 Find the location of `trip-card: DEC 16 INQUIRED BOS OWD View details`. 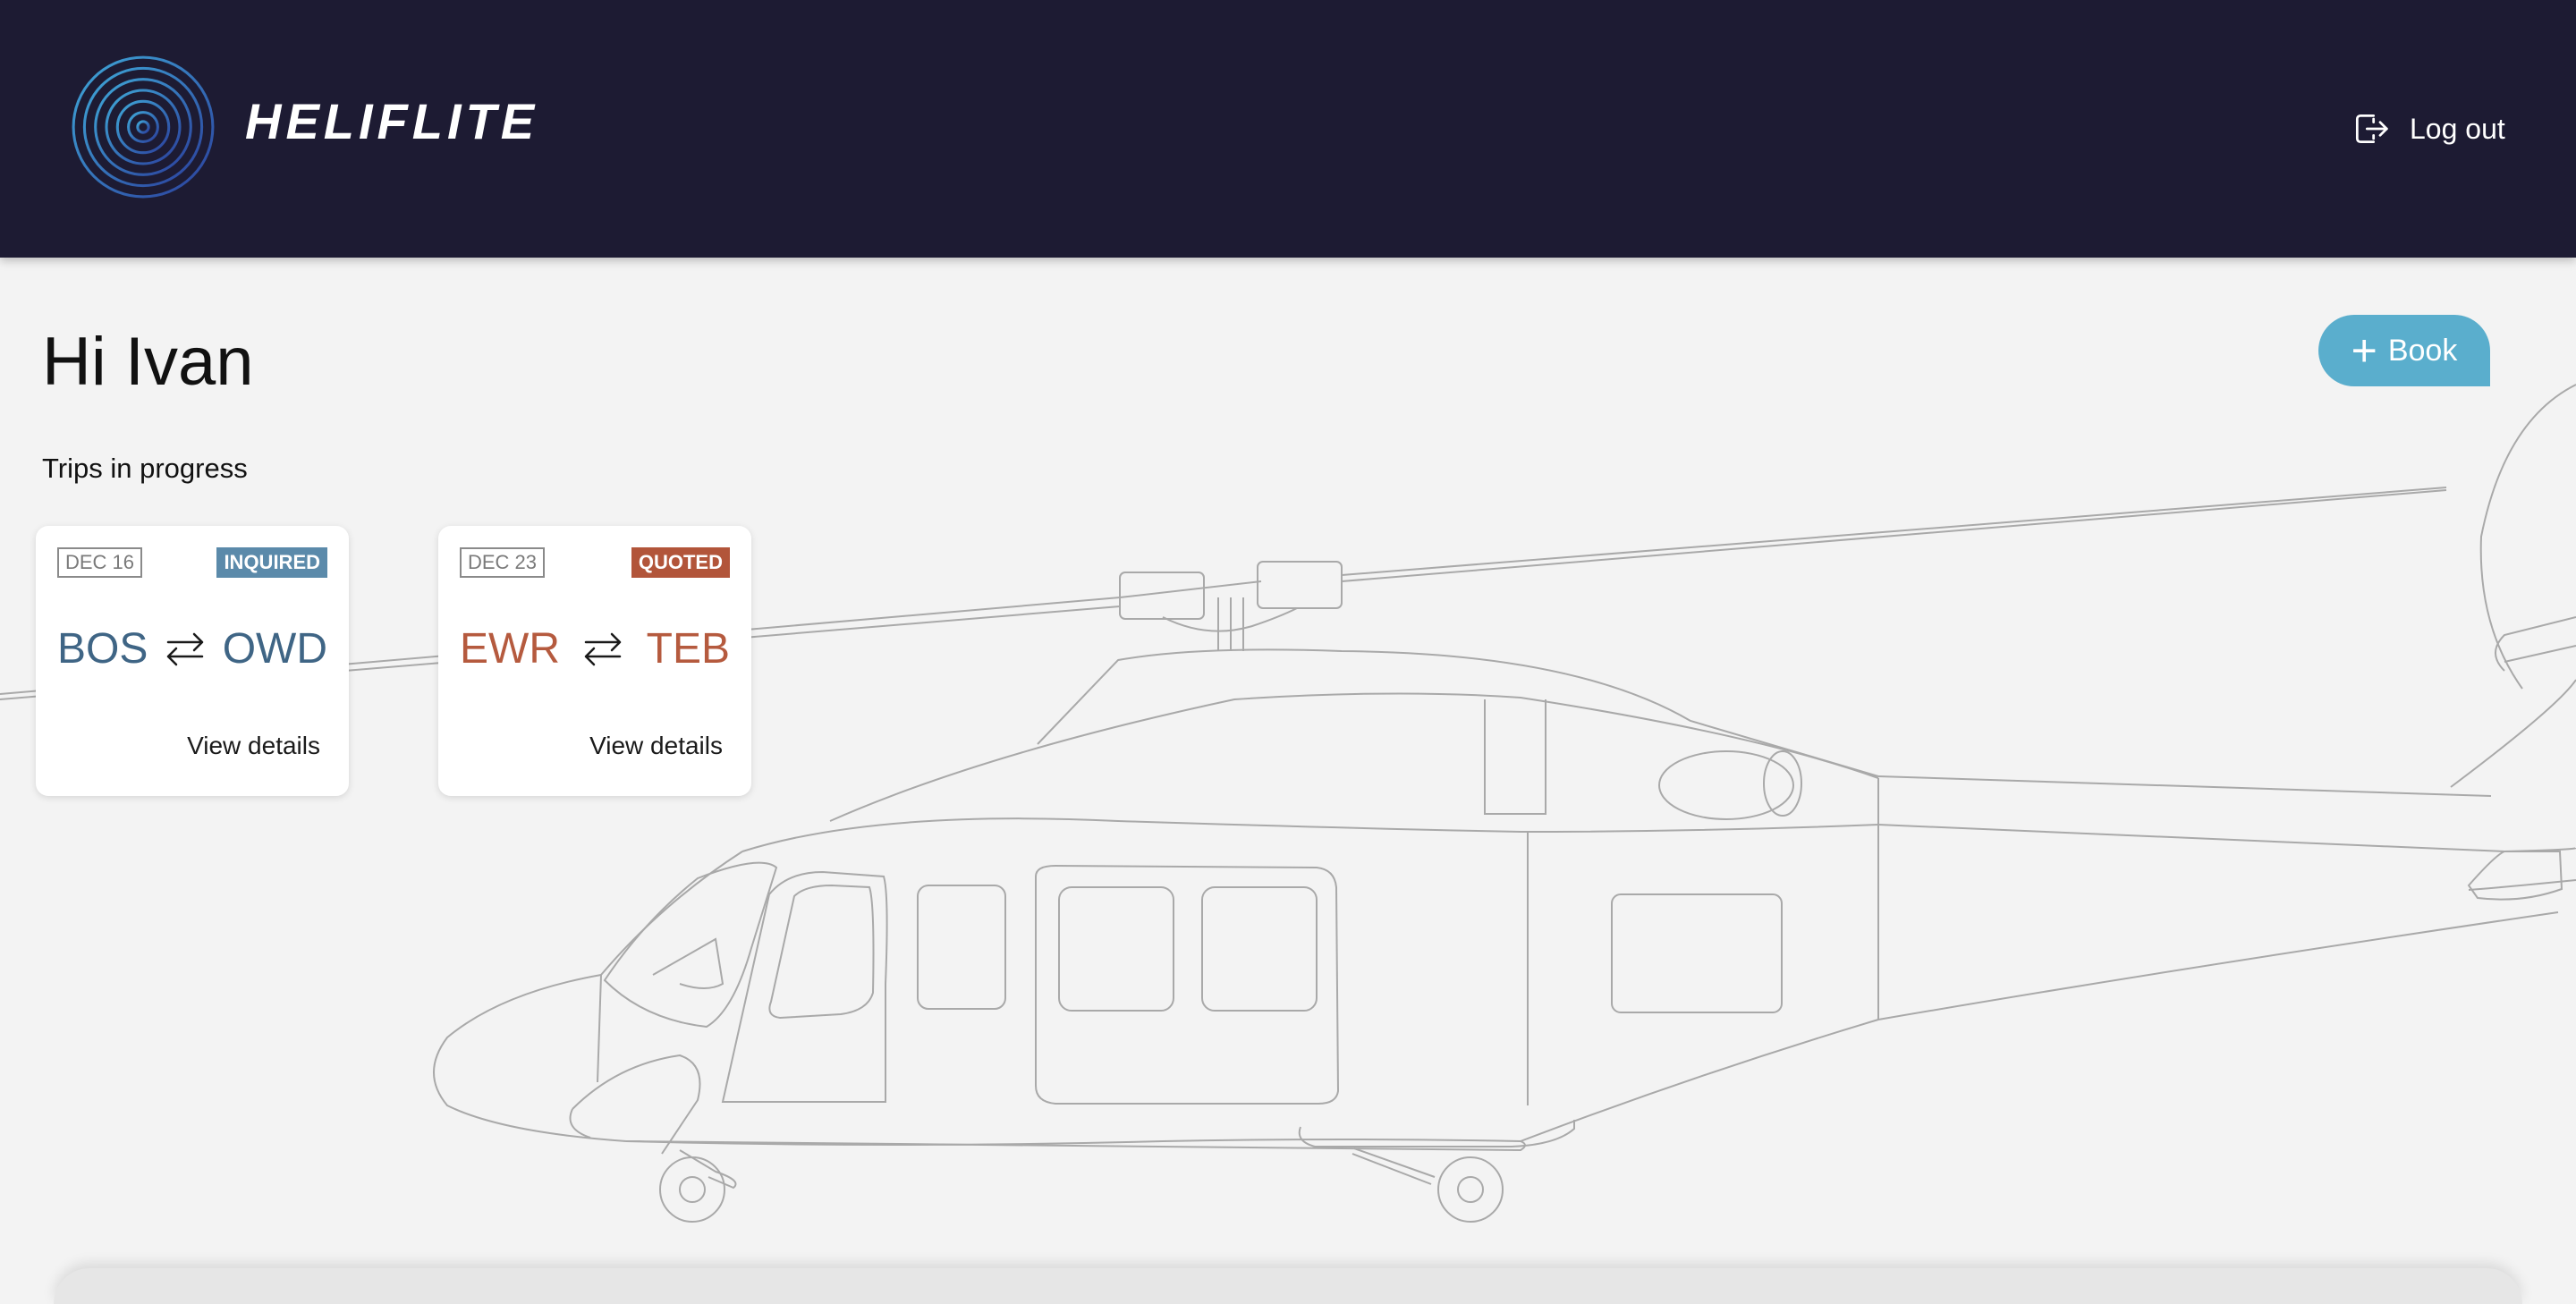

trip-card: DEC 16 INQUIRED BOS OWD View details is located at coordinates (192, 661).